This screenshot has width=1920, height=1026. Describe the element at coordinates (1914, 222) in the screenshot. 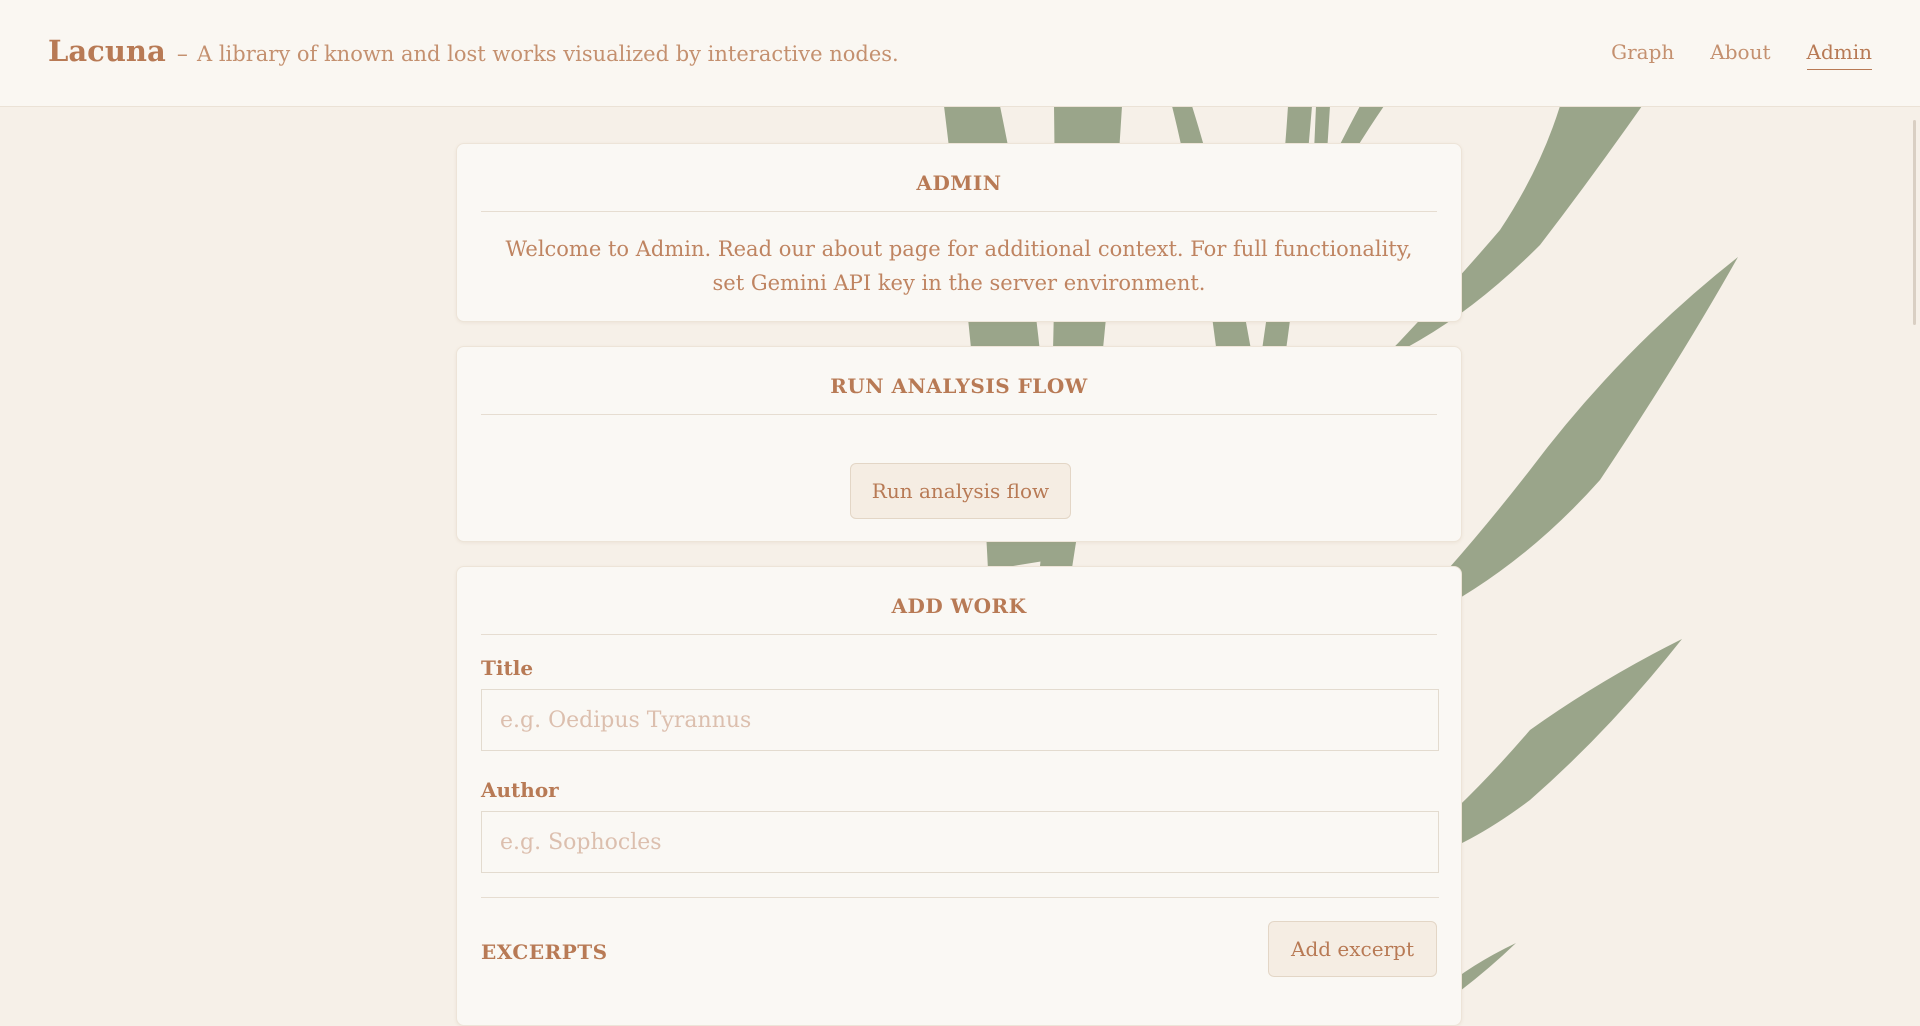

I see `scrollbar-thumb` at that location.